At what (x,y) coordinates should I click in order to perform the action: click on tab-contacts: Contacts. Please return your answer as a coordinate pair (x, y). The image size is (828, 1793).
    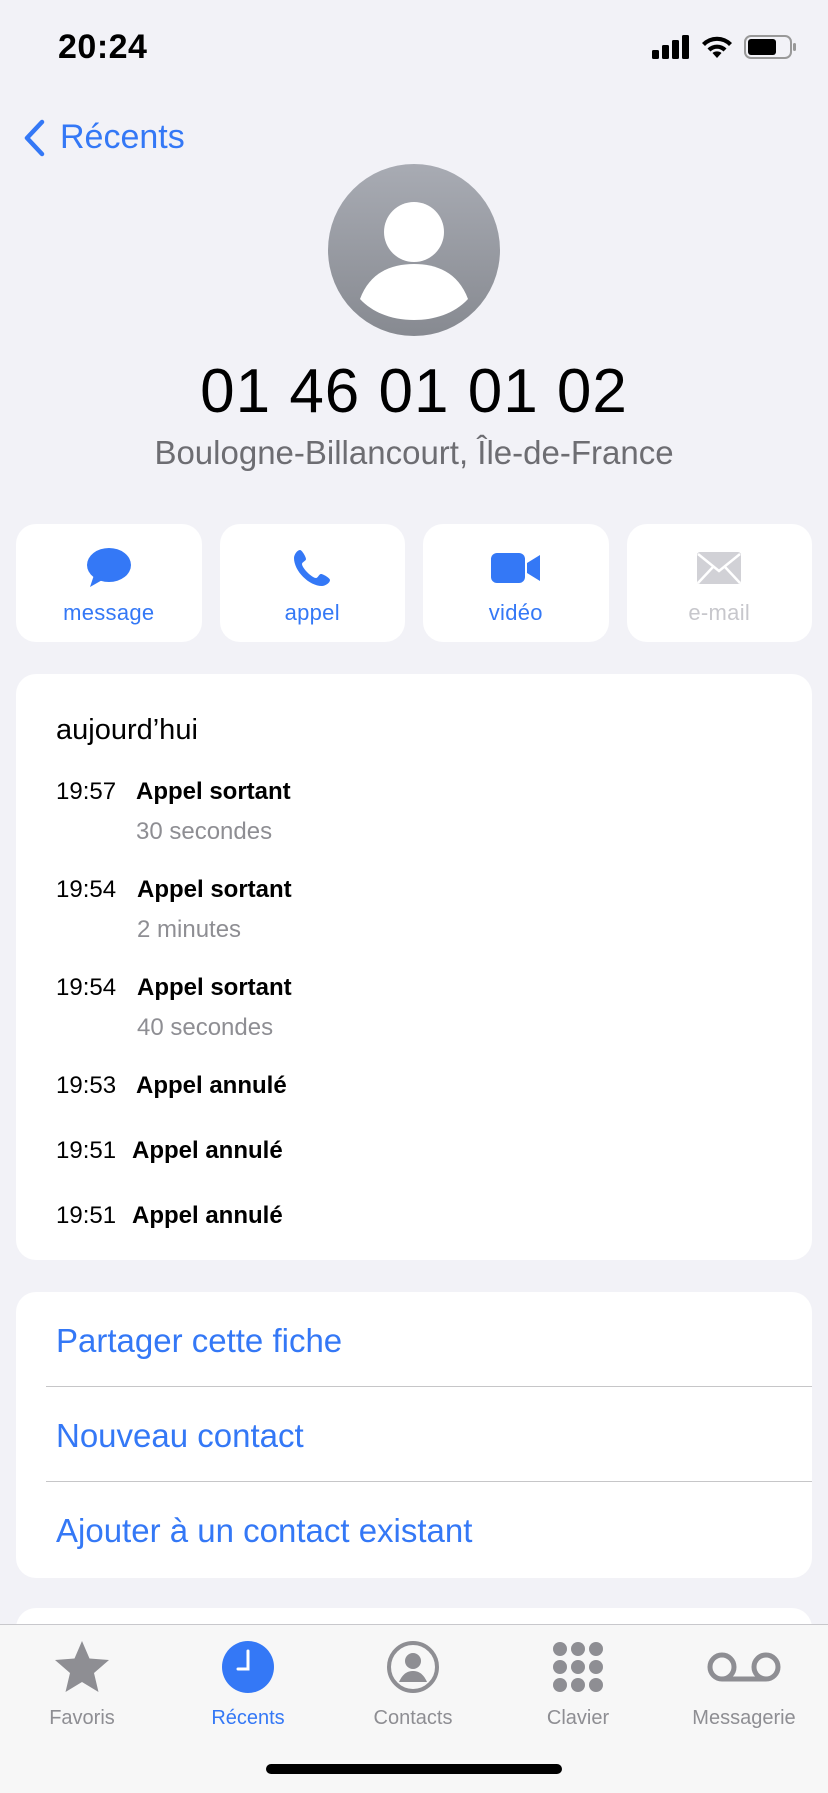
    Looking at the image, I should click on (413, 1682).